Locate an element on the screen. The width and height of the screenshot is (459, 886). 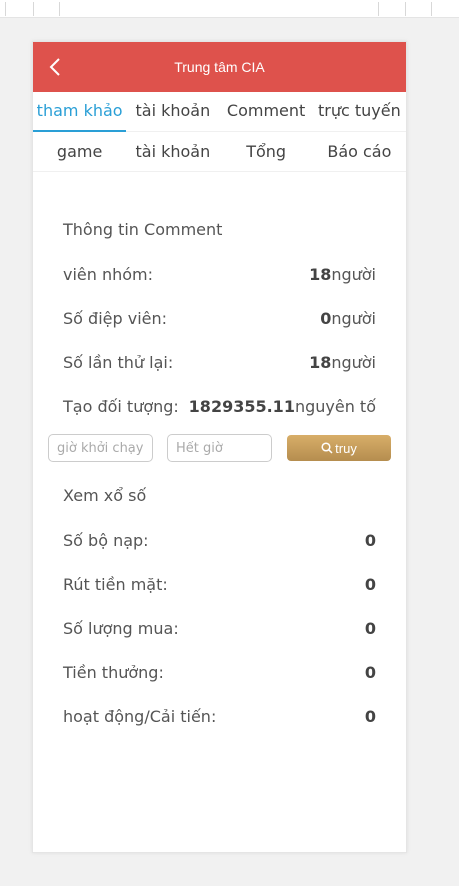
stat-unit: nguyên tố is located at coordinates (335, 406).